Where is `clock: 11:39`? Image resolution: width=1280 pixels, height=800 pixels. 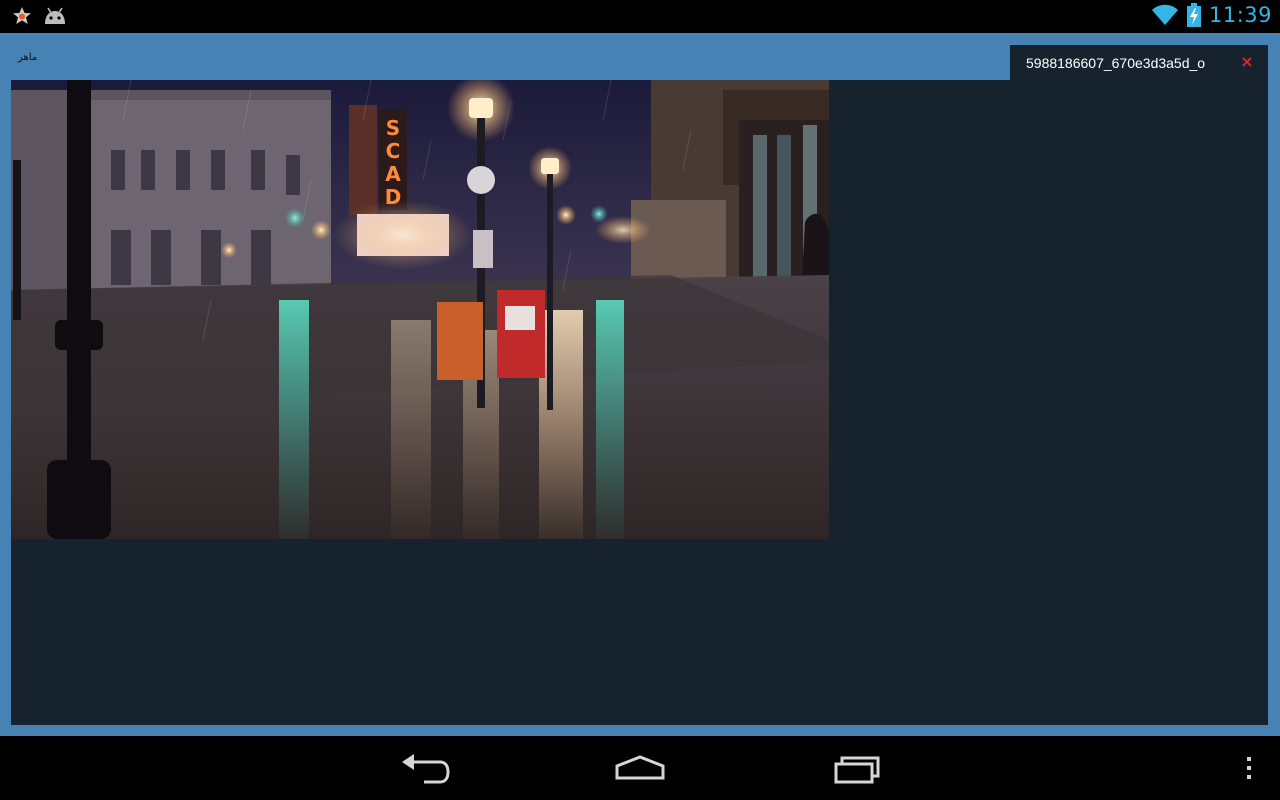
clock: 11:39 is located at coordinates (1240, 15).